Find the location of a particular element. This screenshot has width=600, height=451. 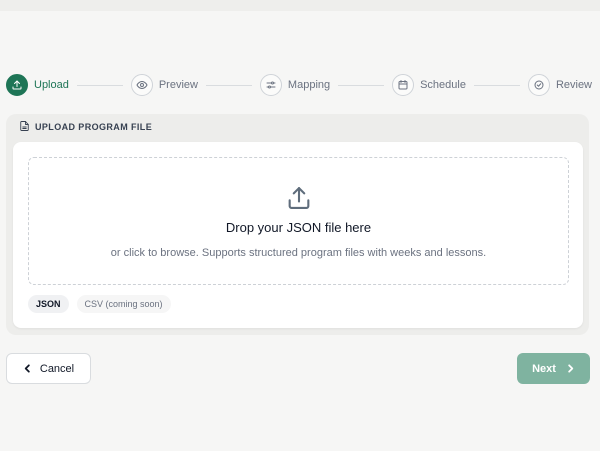

card-header: UPLOAD PROGRAM FILE is located at coordinates (86, 127).